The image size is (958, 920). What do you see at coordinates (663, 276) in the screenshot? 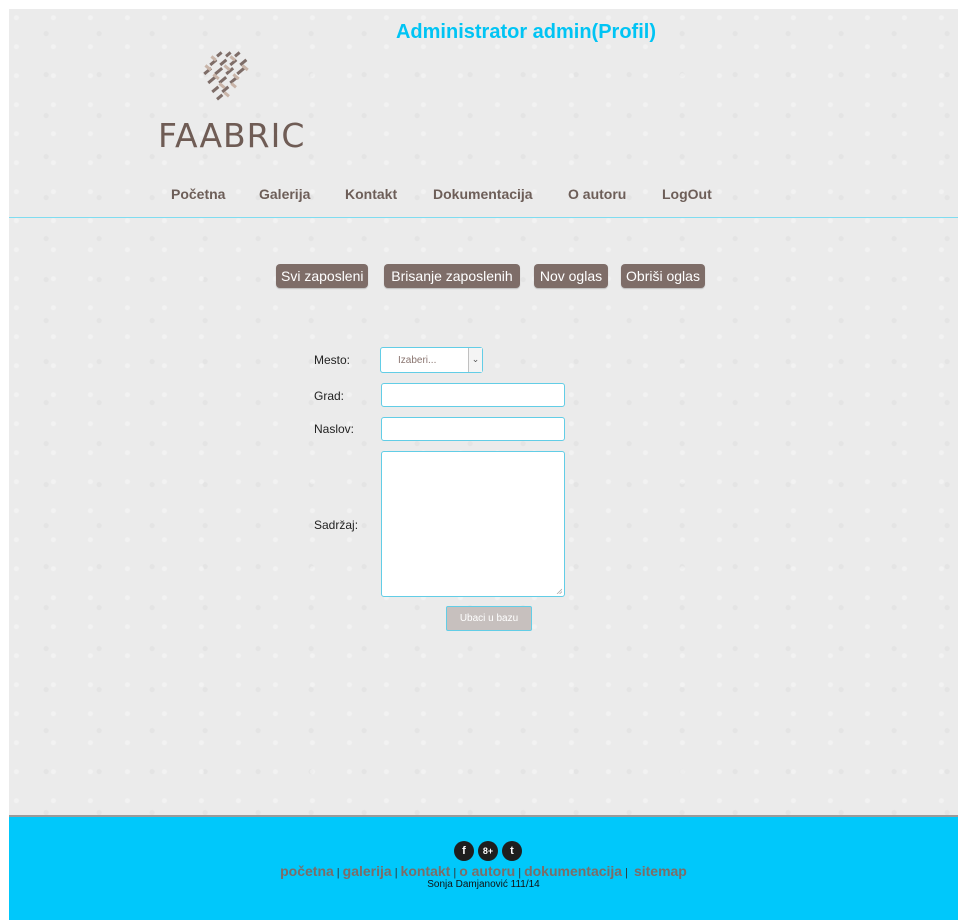
I see `delete-ad-button: Obriši oglas` at bounding box center [663, 276].